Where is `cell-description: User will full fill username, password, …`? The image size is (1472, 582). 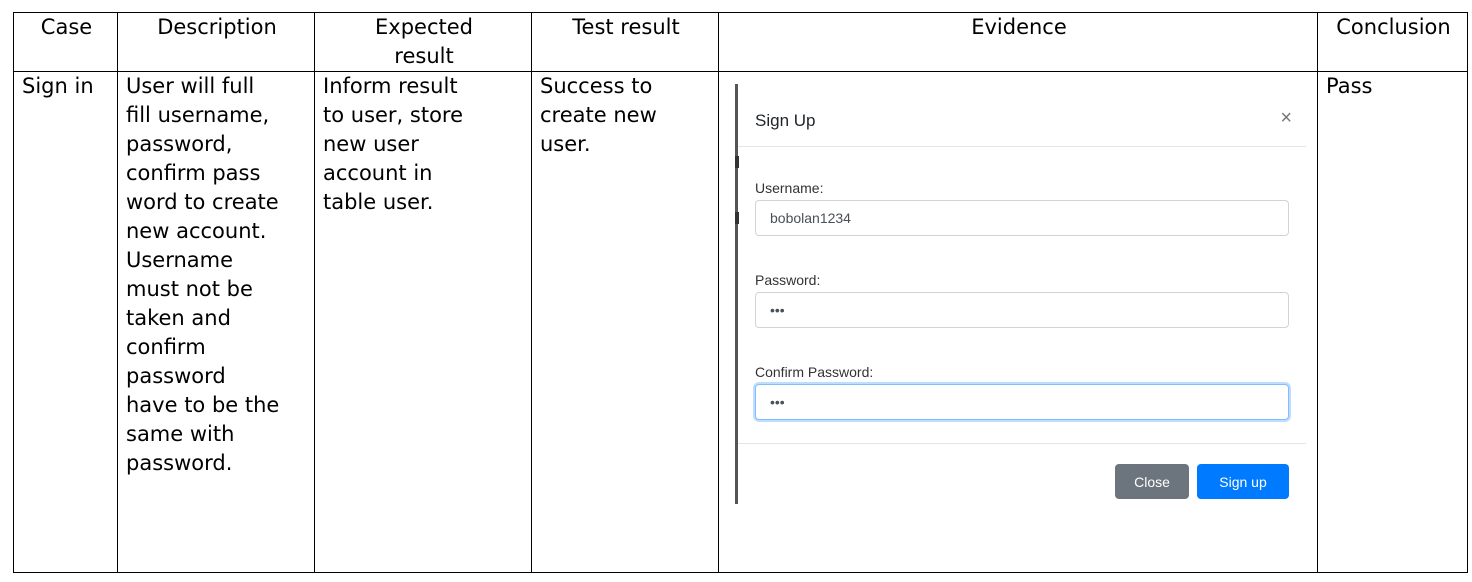
cell-description: User will full fill username, password, … is located at coordinates (216, 322).